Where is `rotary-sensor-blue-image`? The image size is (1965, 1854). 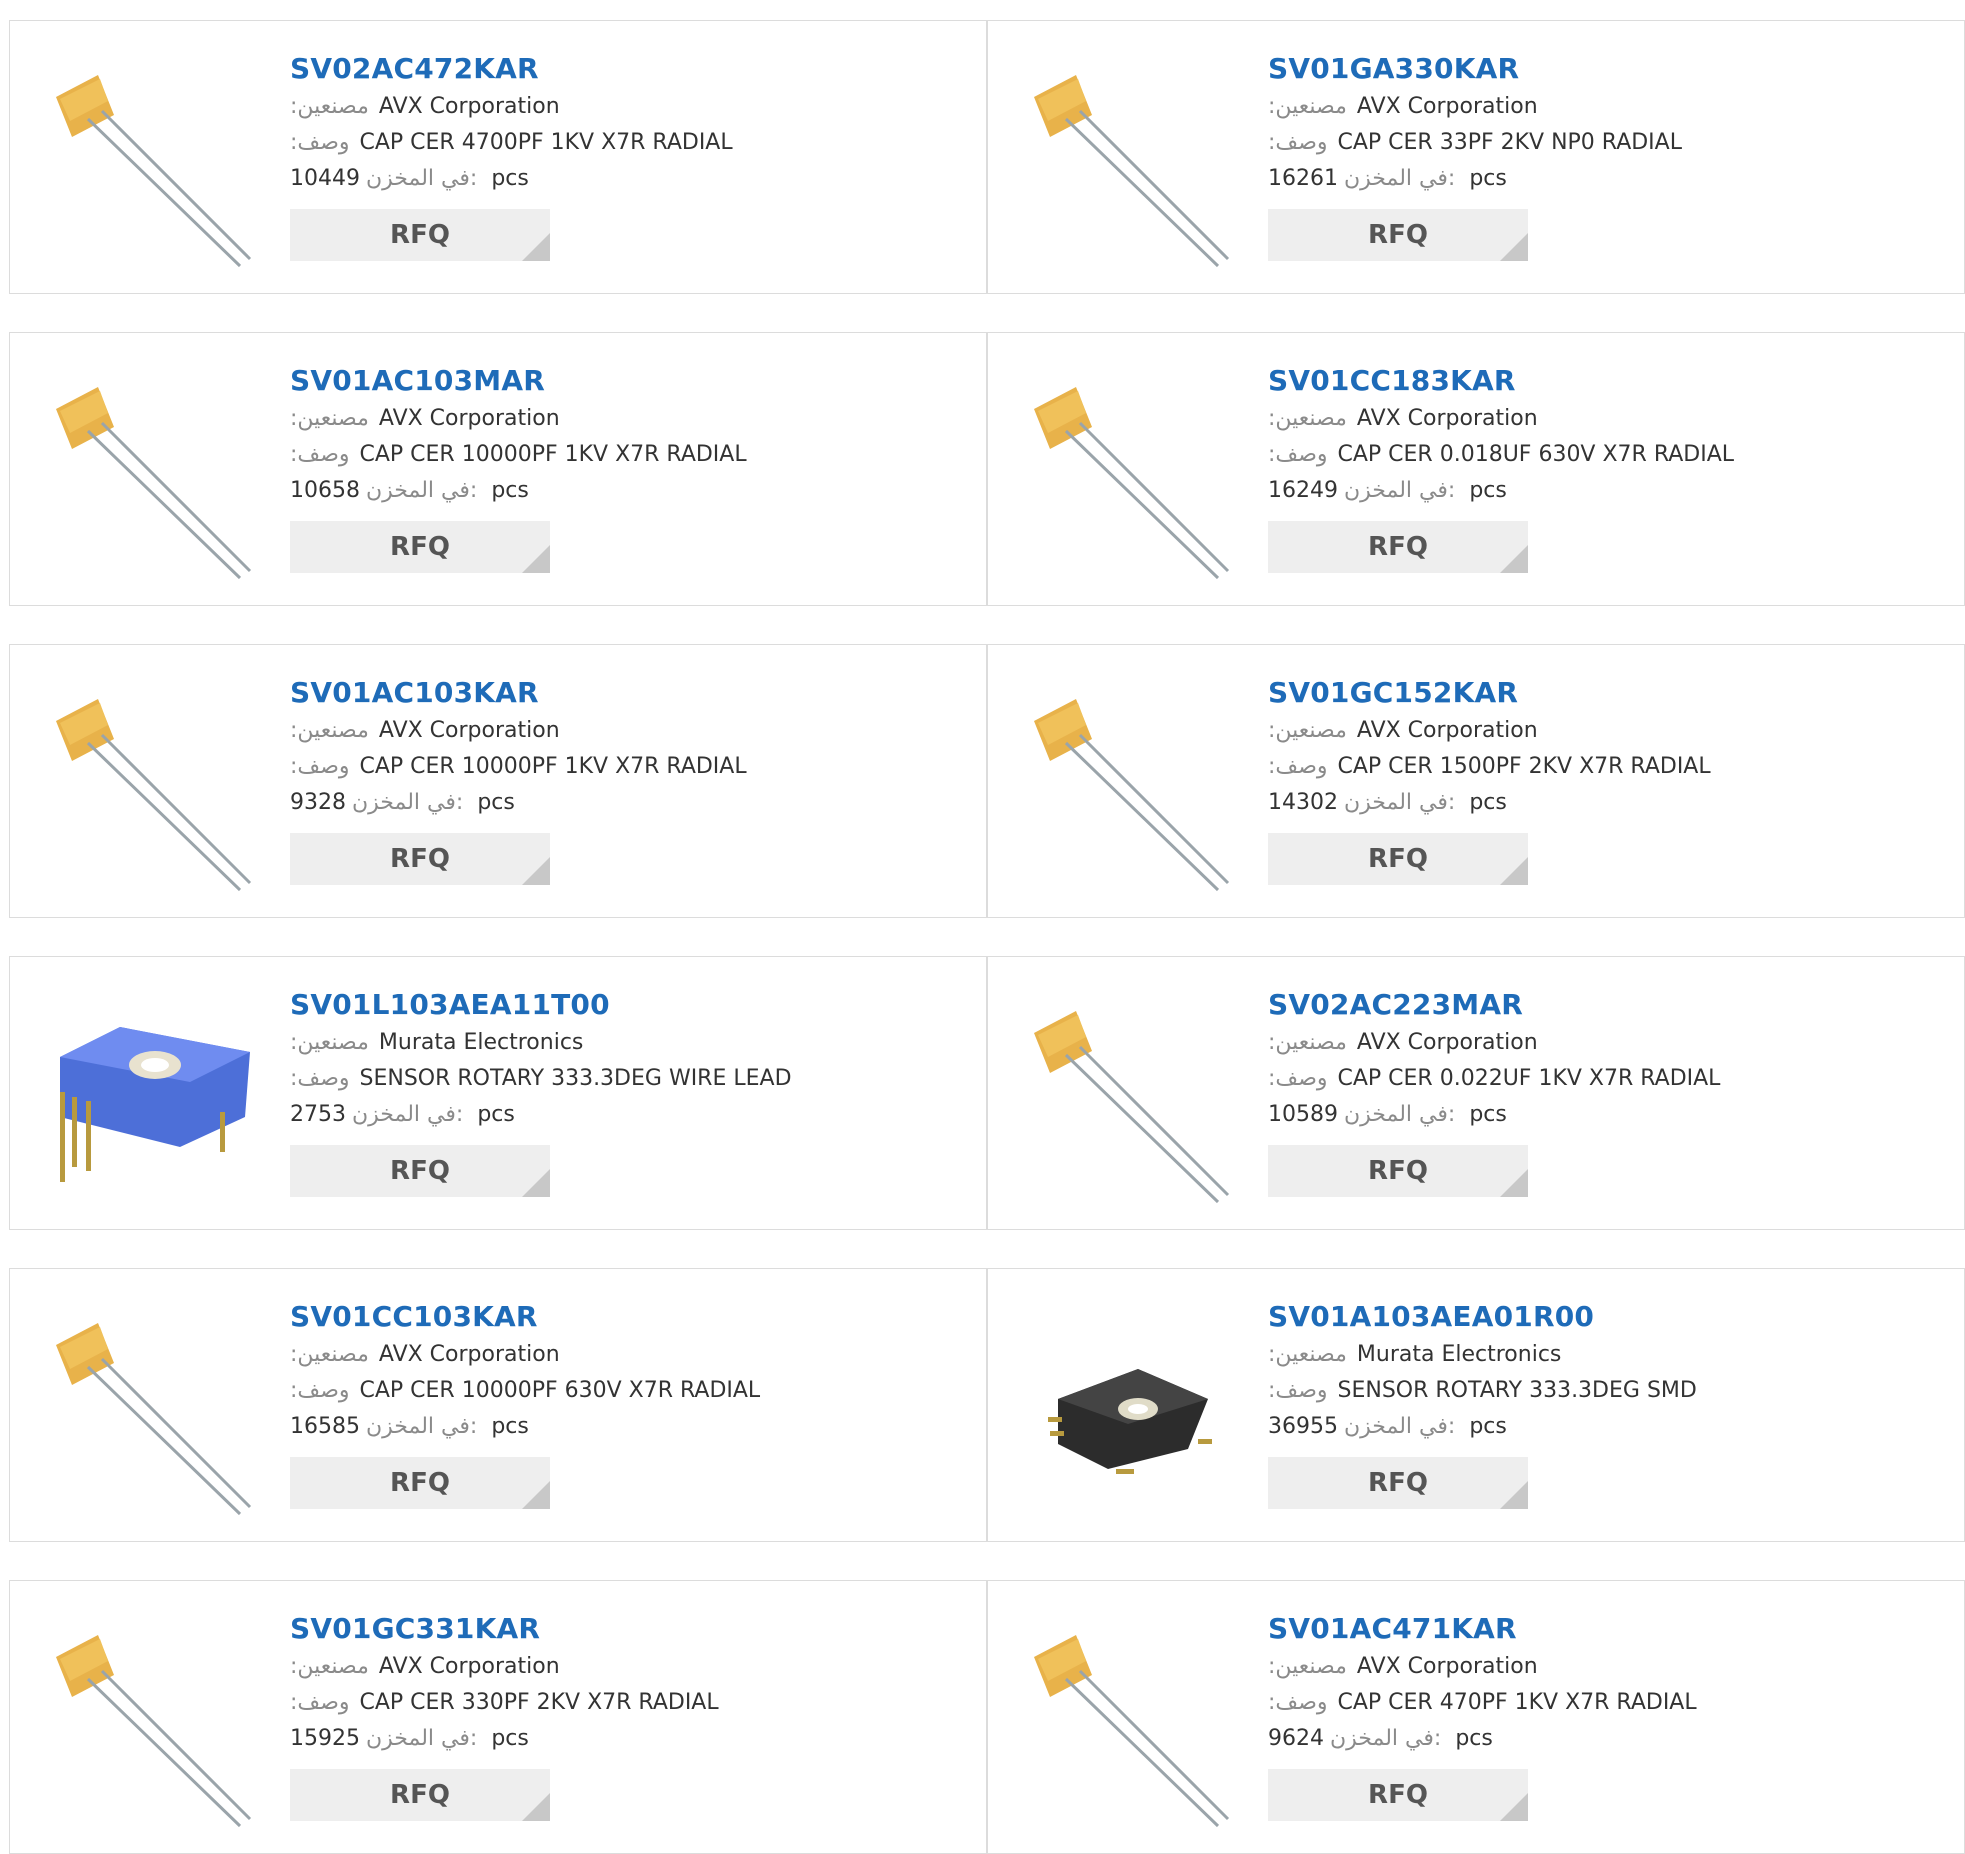
rotary-sensor-blue-image is located at coordinates (155, 1102).